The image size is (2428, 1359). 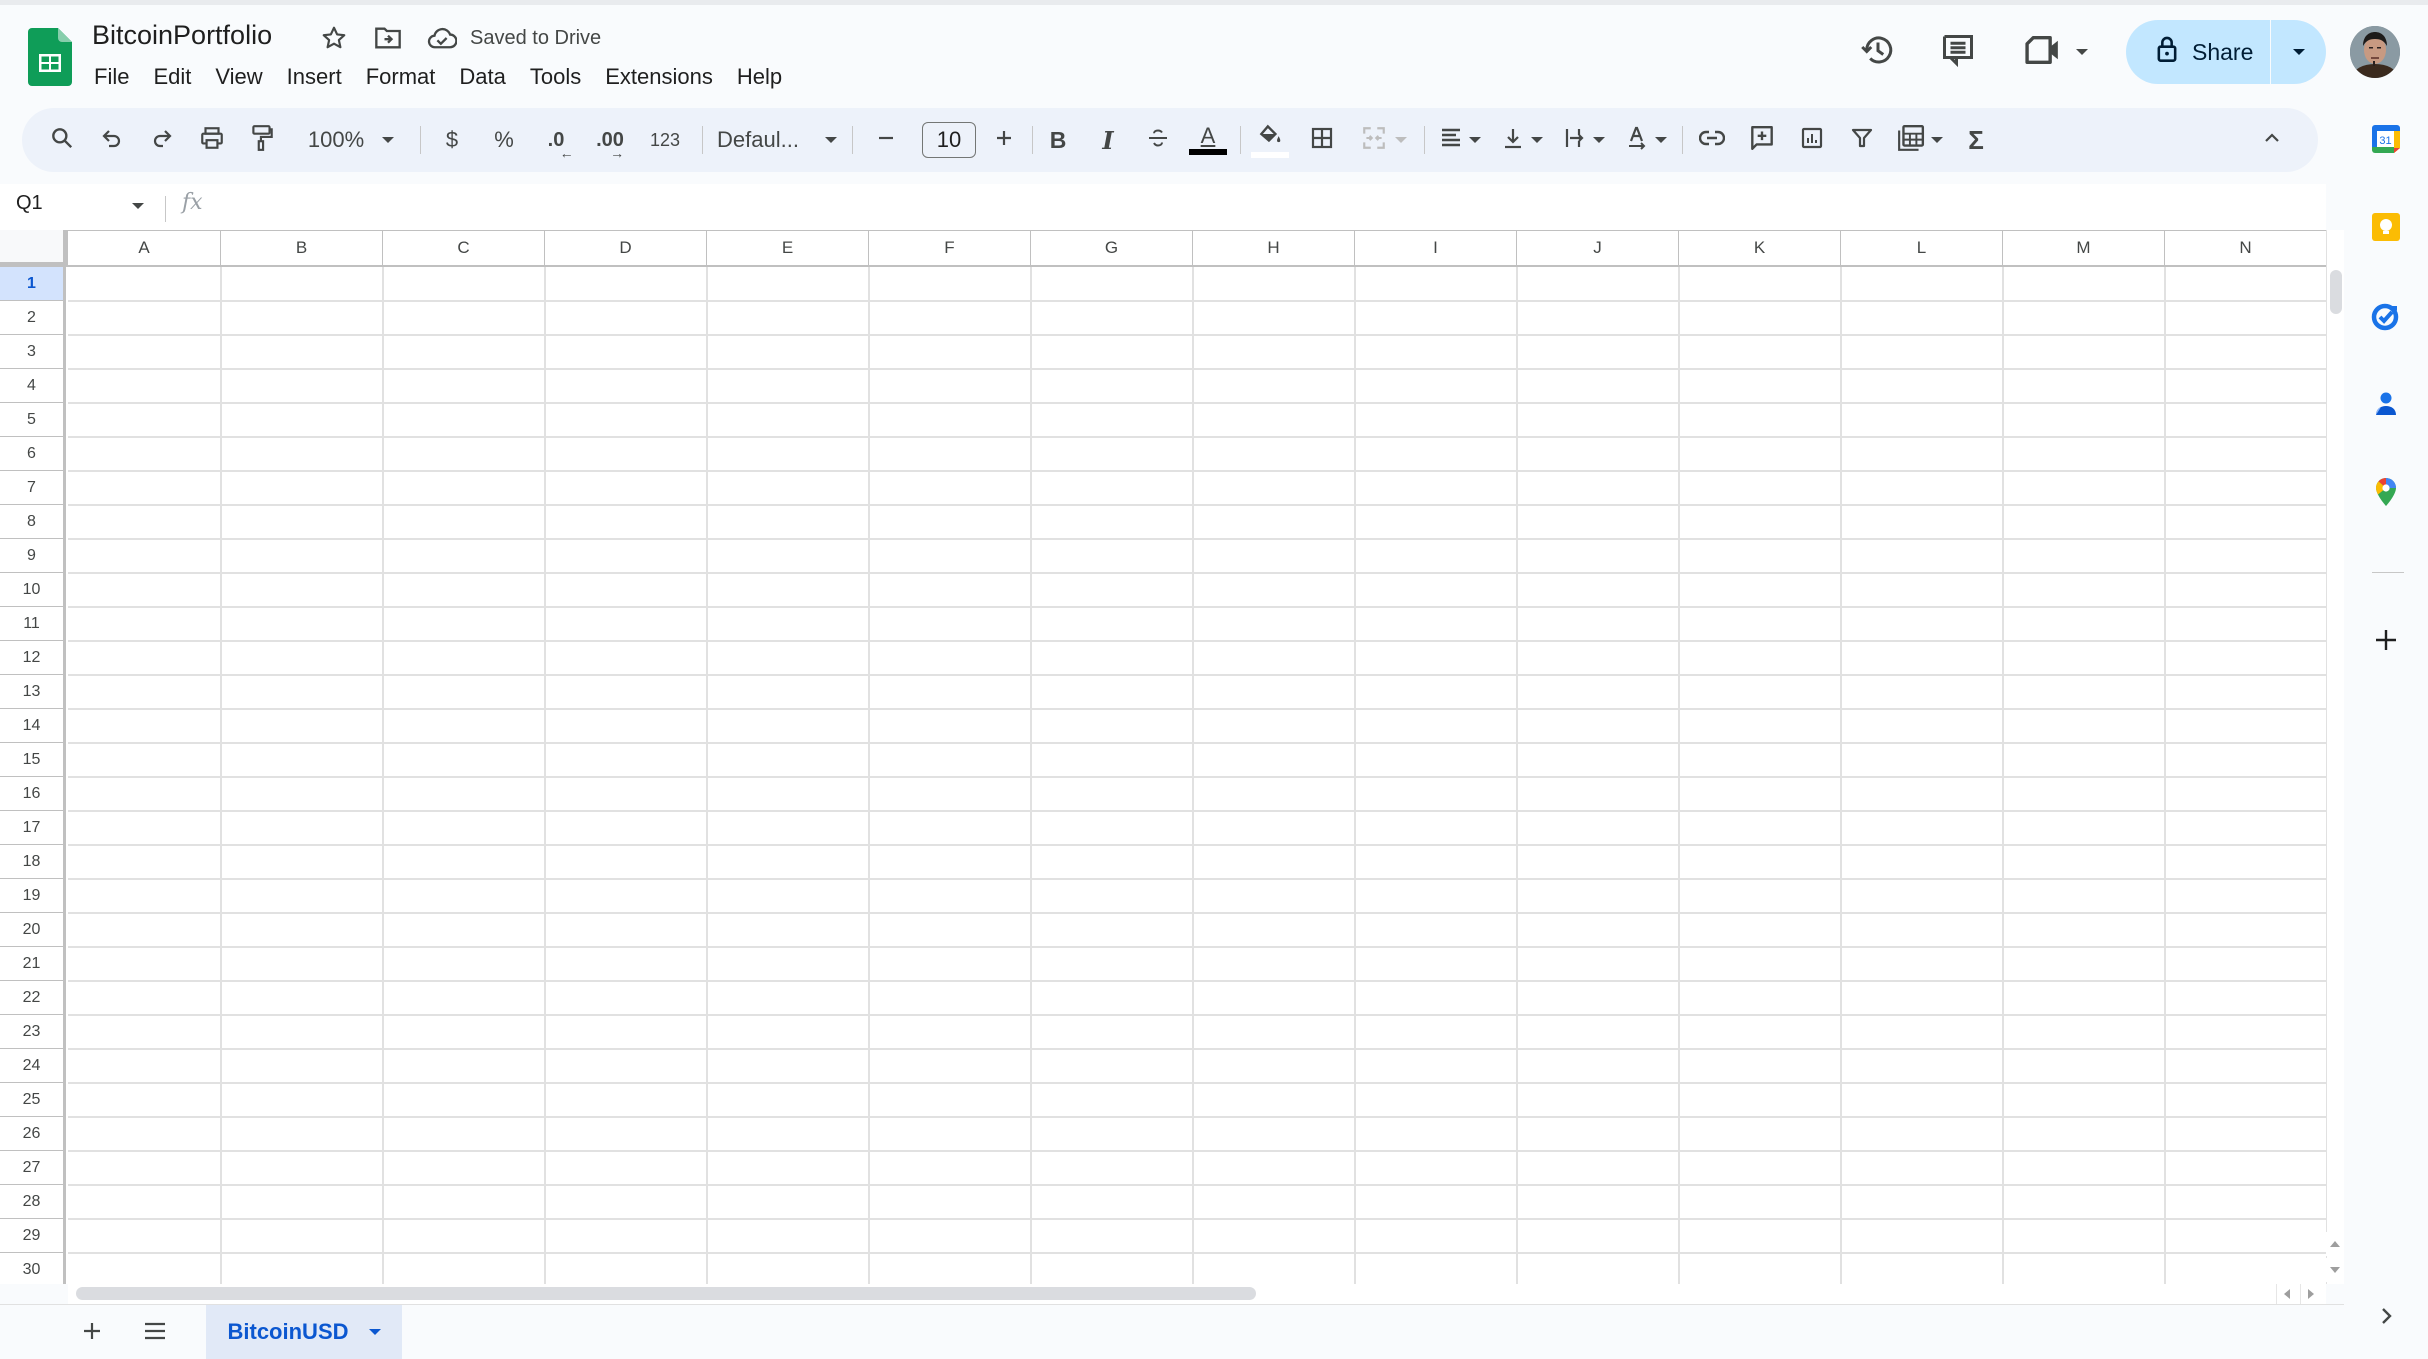 I want to click on row-header-26: 26, so click(x=33, y=1134).